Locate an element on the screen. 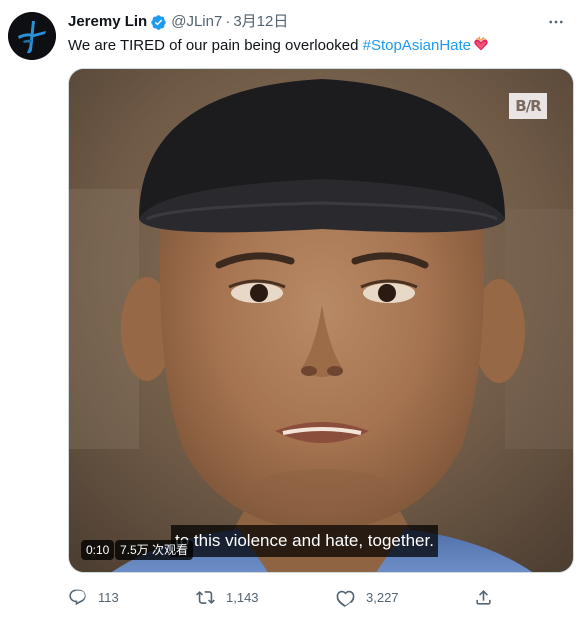 The image size is (580, 618). action-bar: 113 1,143 3,227 is located at coordinates (284, 597).